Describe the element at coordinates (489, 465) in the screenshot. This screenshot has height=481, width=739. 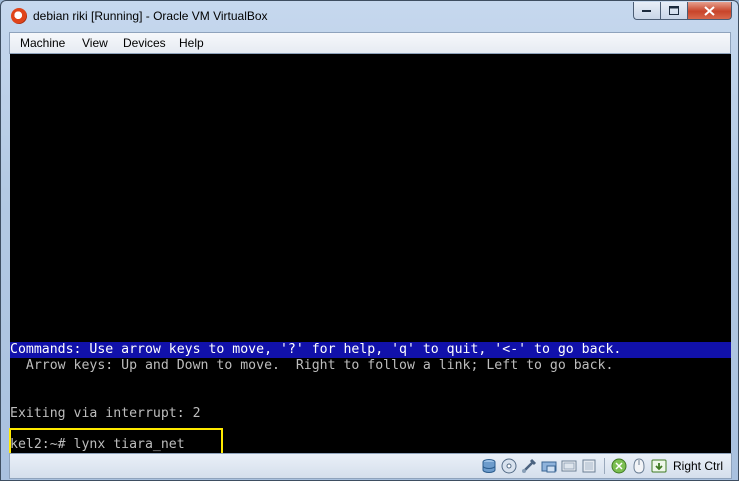
I see `hard-disk-icon` at that location.